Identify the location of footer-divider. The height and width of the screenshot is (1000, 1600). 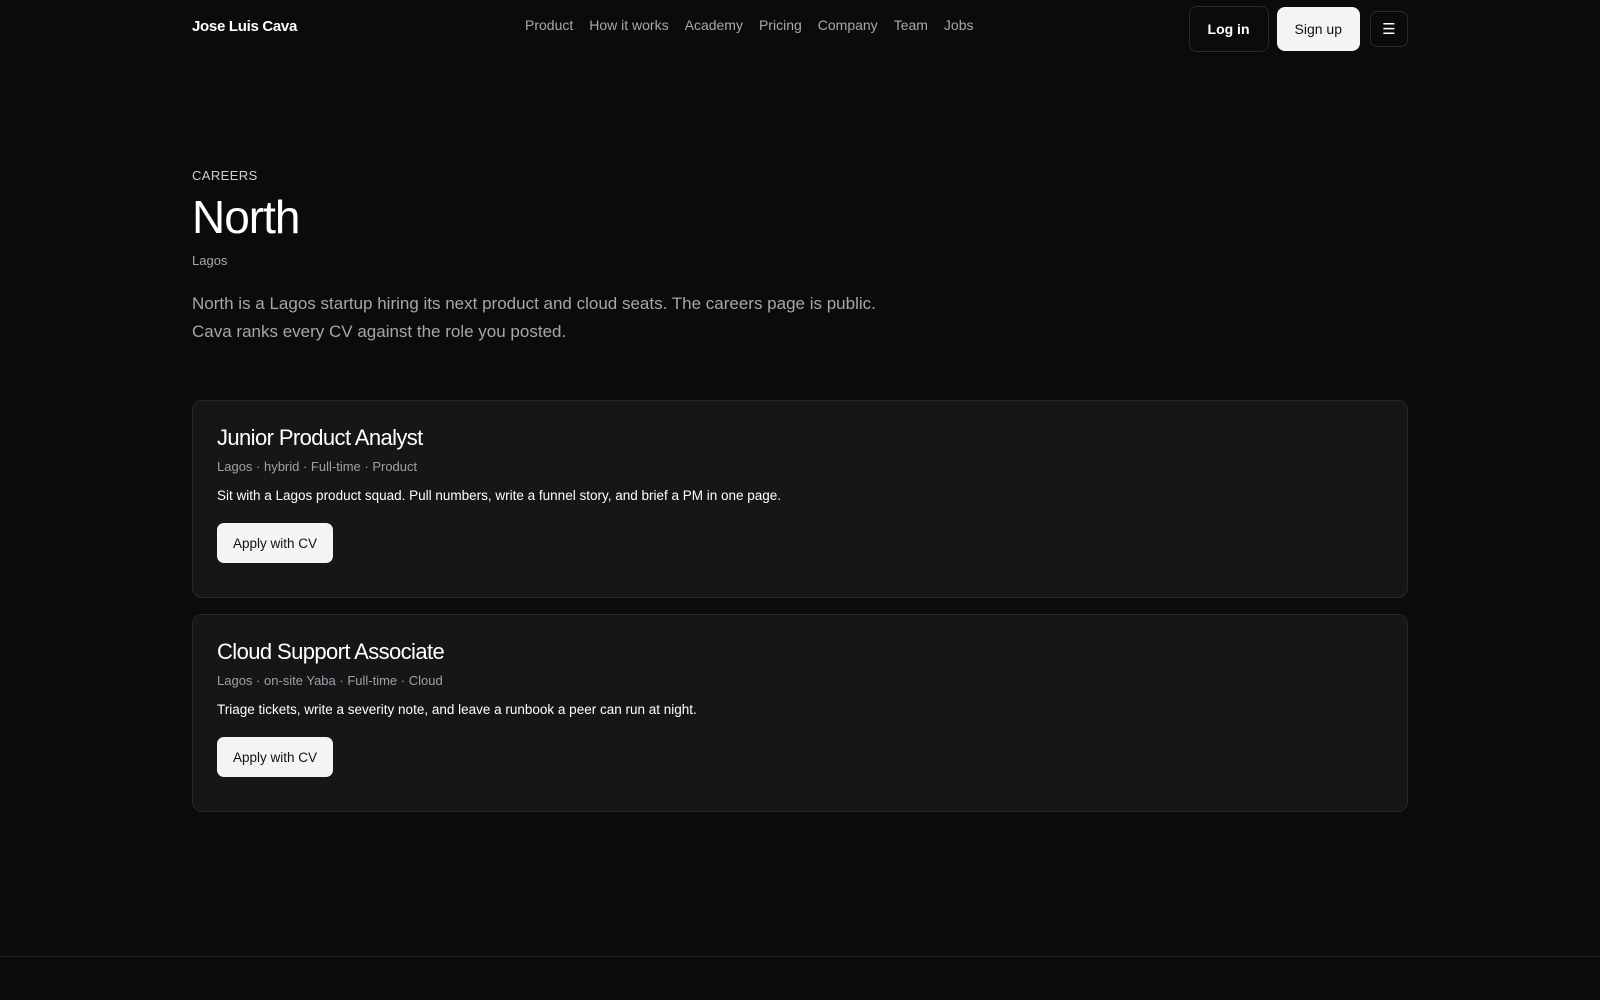
(800, 956).